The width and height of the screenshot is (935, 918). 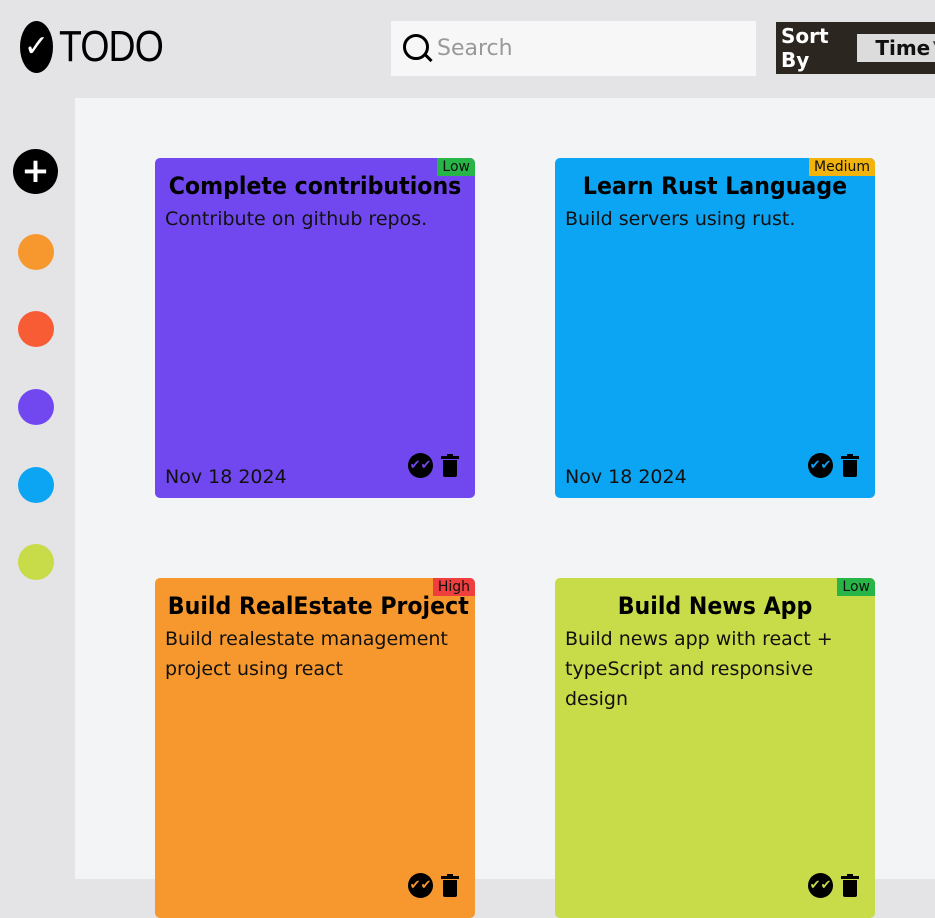 I want to click on sort-select: Time ▼, so click(x=896, y=48).